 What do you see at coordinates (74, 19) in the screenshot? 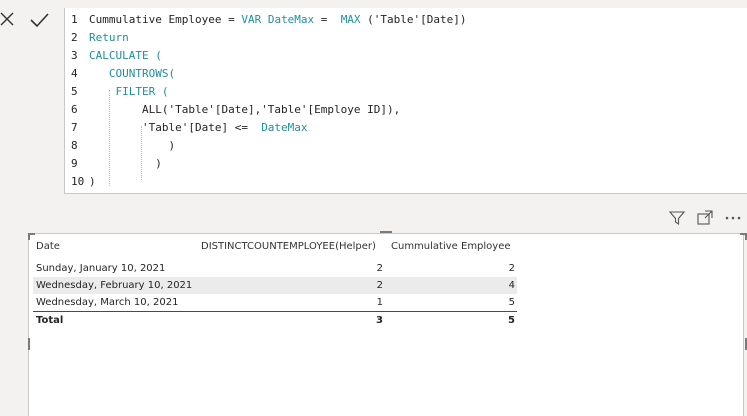
I see `line-number: 1` at bounding box center [74, 19].